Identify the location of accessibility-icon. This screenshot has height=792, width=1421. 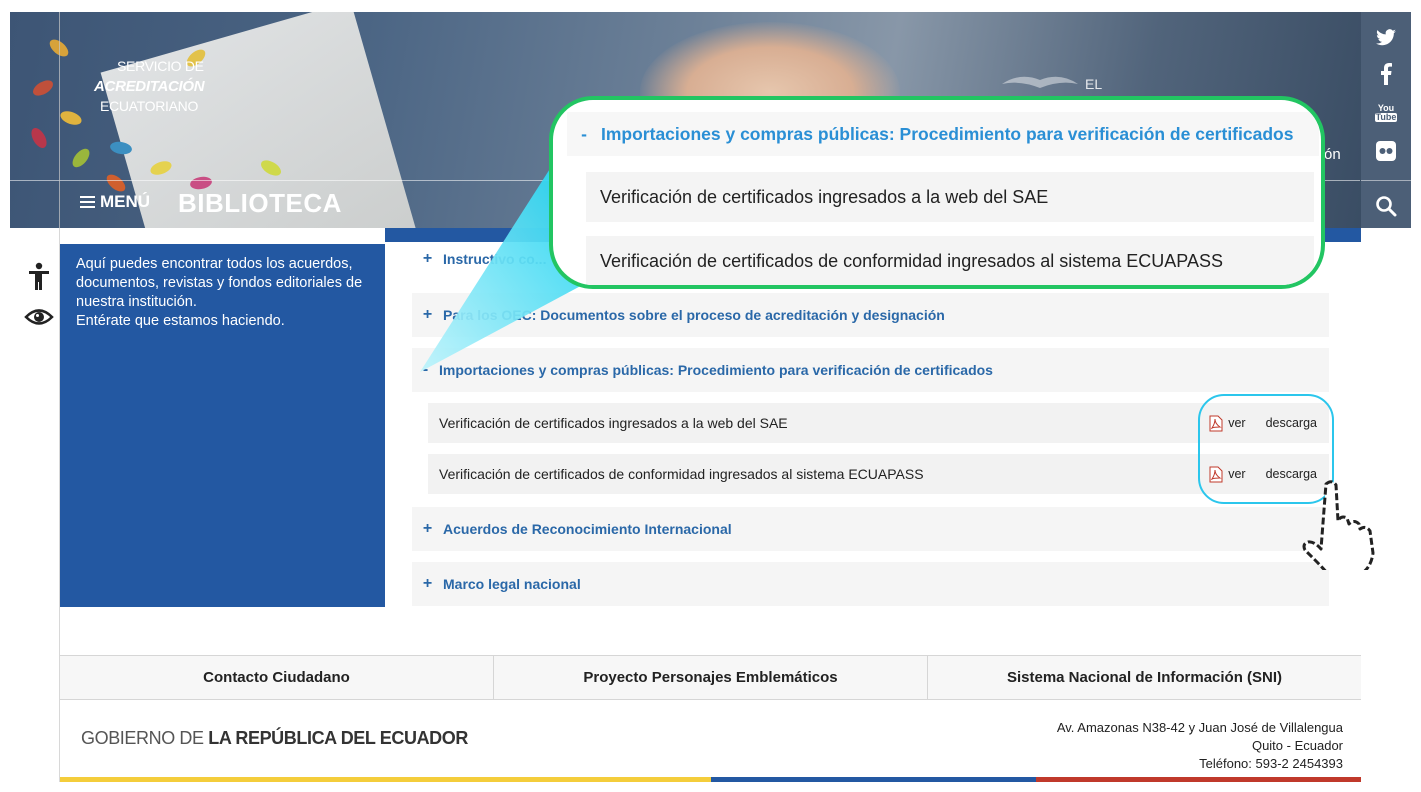
(39, 277).